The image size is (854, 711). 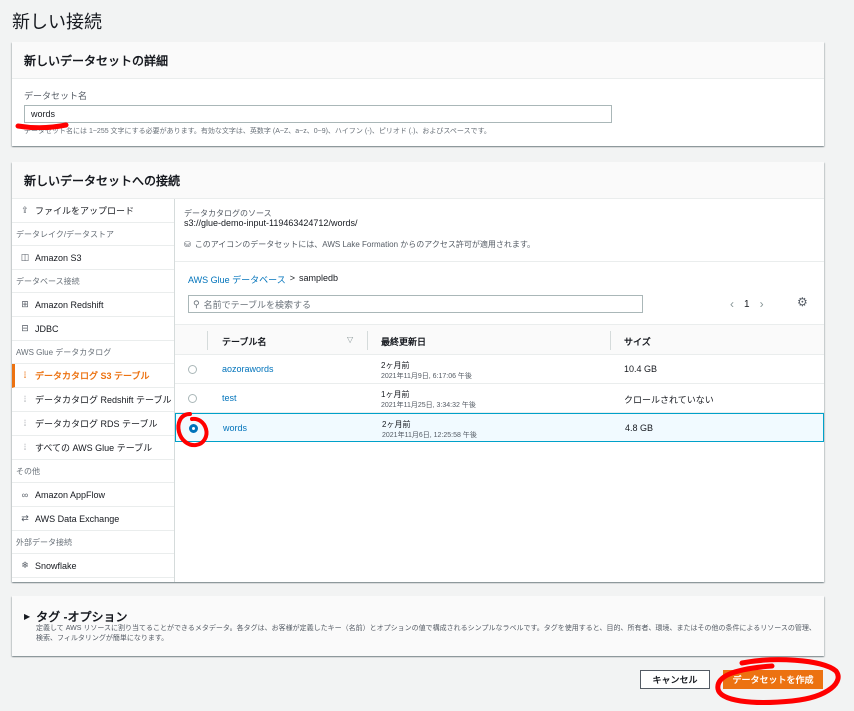 I want to click on nav-item: ⦙ データカタログ S3 テーブル, so click(x=93, y=376).